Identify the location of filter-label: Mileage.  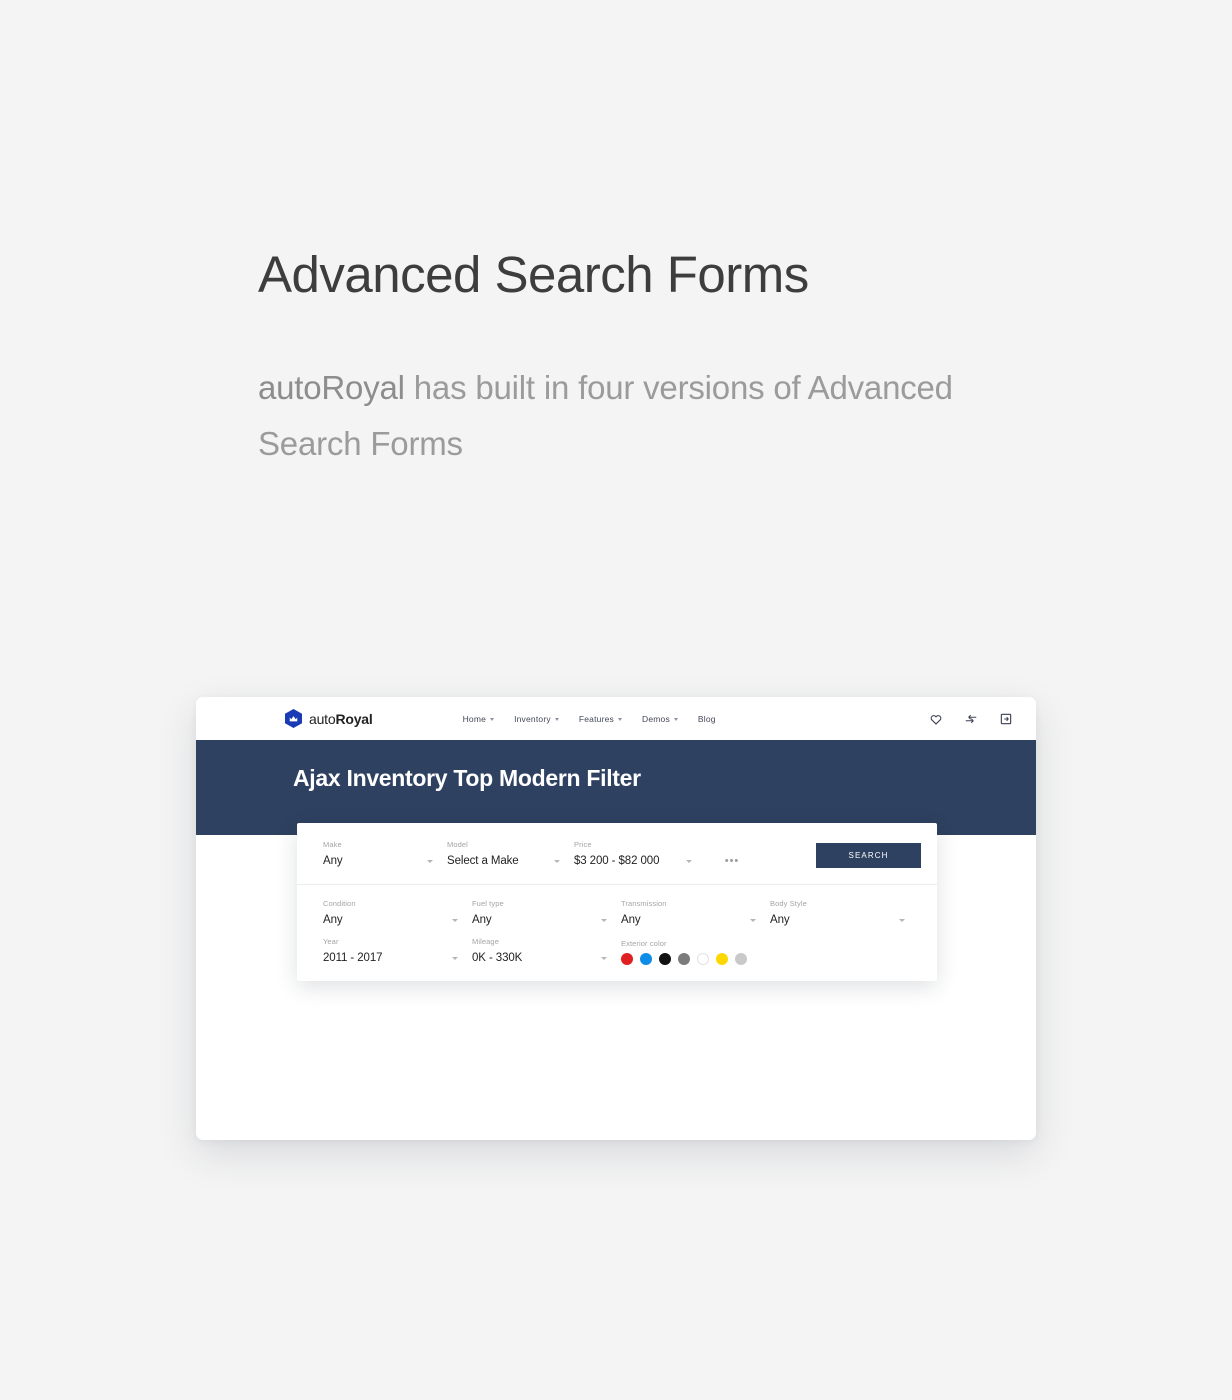
(485, 941).